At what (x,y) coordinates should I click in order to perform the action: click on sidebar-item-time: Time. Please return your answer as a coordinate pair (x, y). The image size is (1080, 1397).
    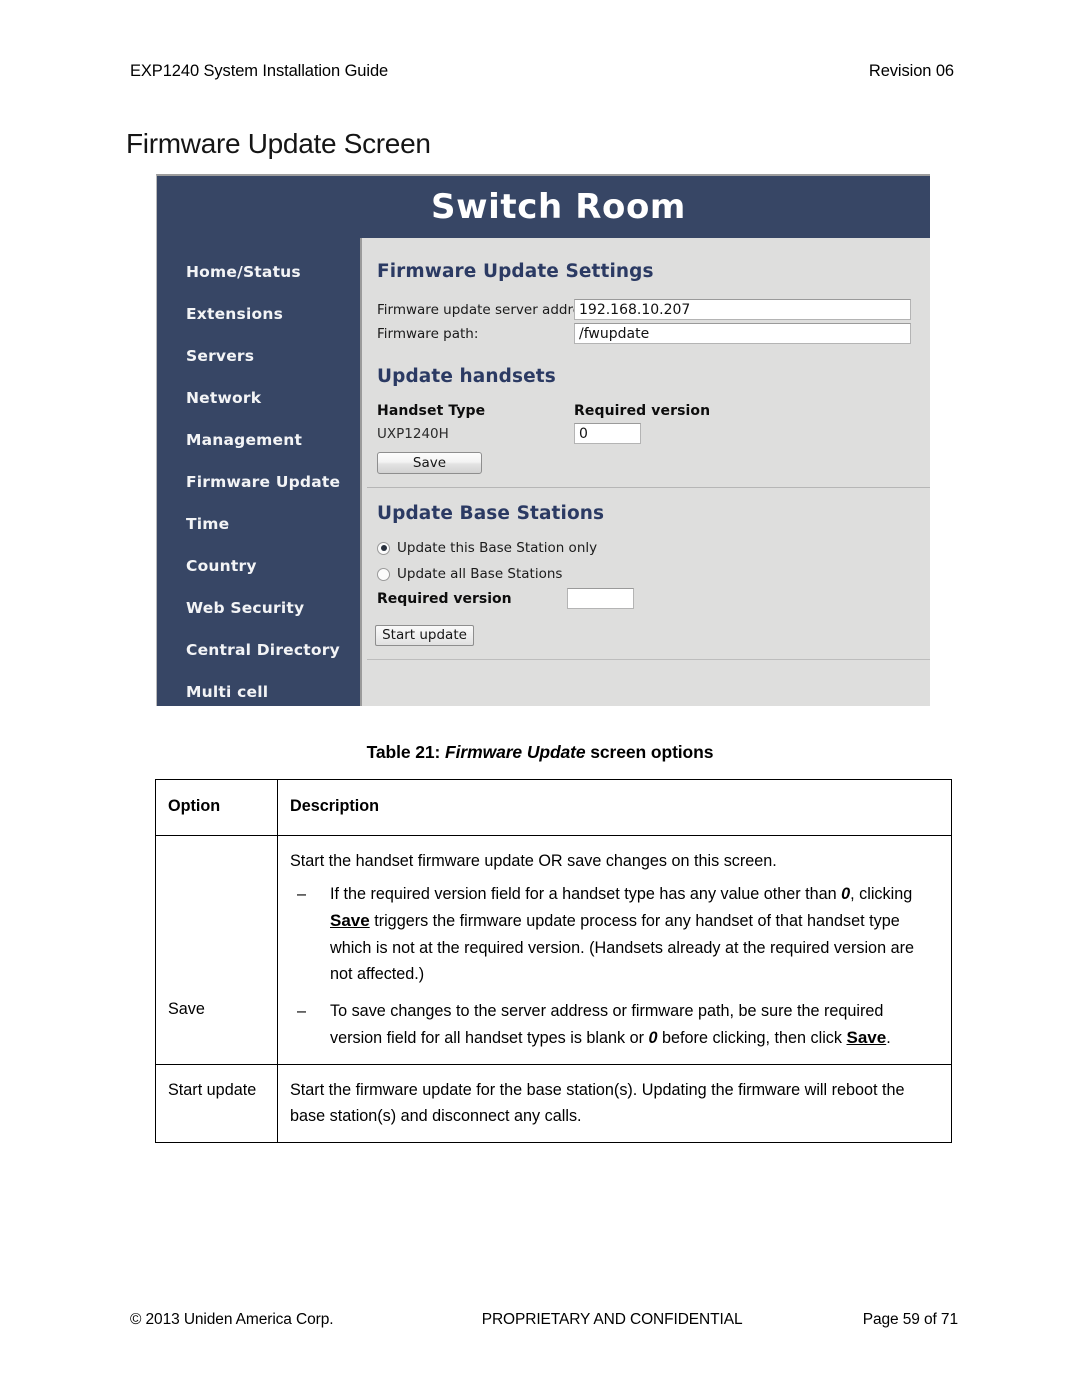
    Looking at the image, I should click on (258, 524).